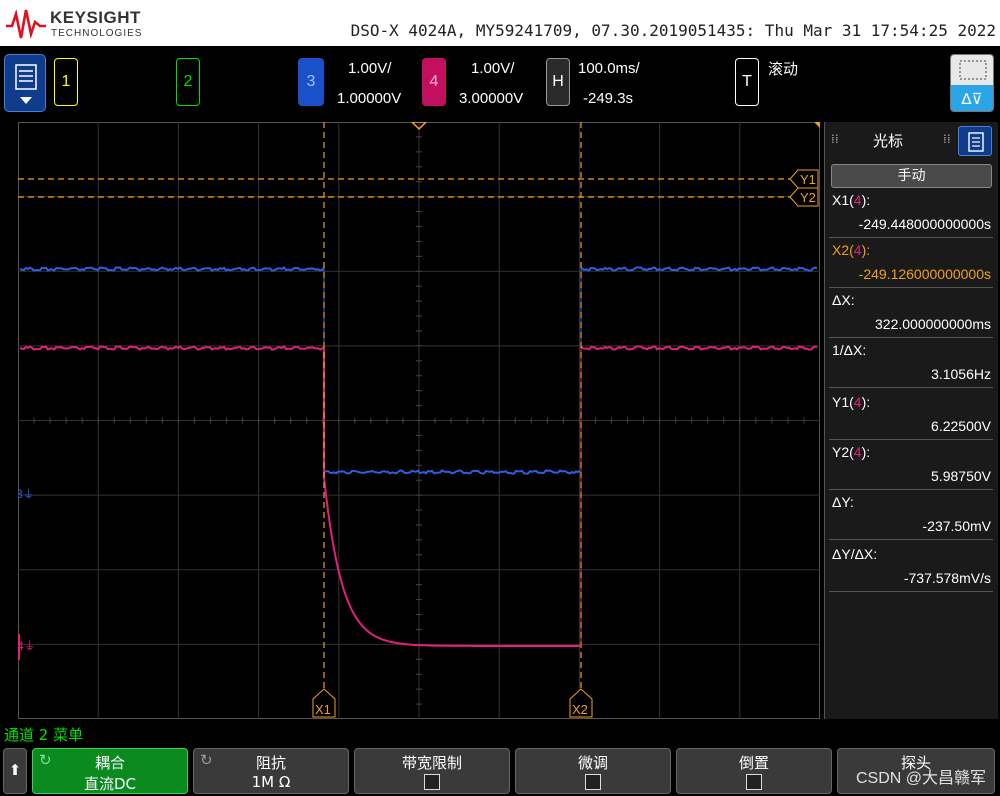 This screenshot has height=796, width=1000. I want to click on up-arrow-icon: ⬆, so click(15, 770).